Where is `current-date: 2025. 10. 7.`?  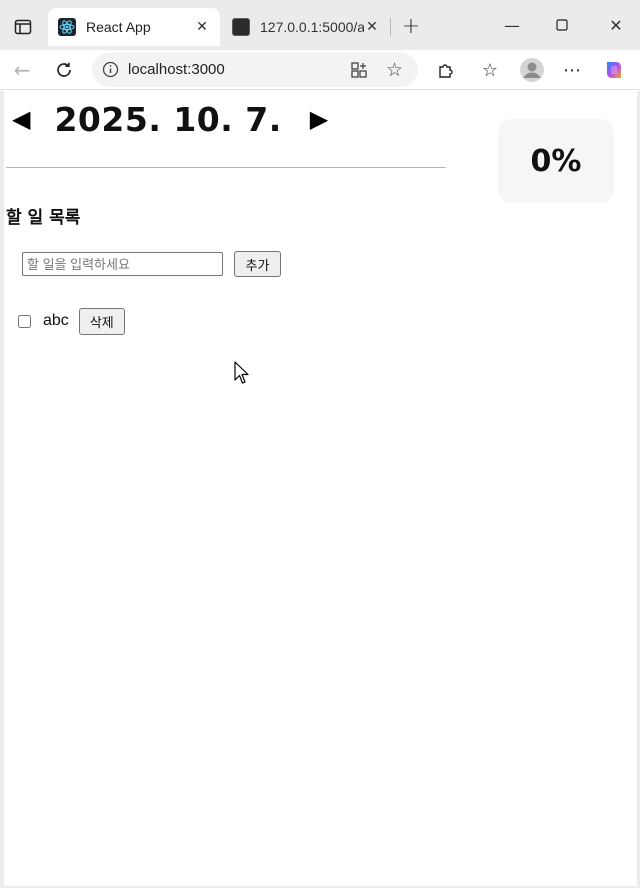 current-date: 2025. 10. 7. is located at coordinates (168, 119).